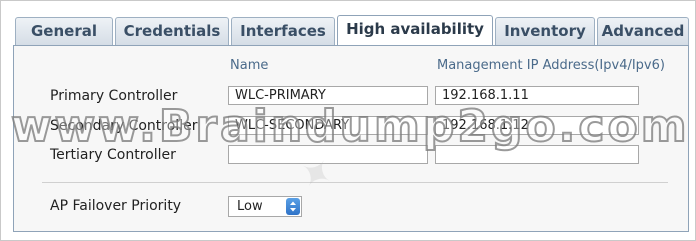 Image resolution: width=696 pixels, height=241 pixels. Describe the element at coordinates (537, 154) in the screenshot. I see `tertiary-controller-ip-field` at that location.